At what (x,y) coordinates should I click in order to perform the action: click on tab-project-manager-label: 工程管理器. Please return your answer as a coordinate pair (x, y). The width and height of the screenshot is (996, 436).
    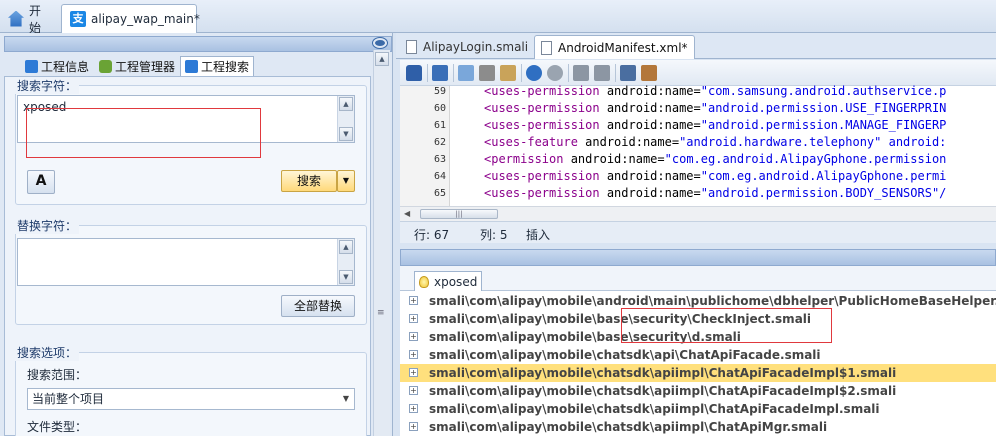
    Looking at the image, I should click on (145, 66).